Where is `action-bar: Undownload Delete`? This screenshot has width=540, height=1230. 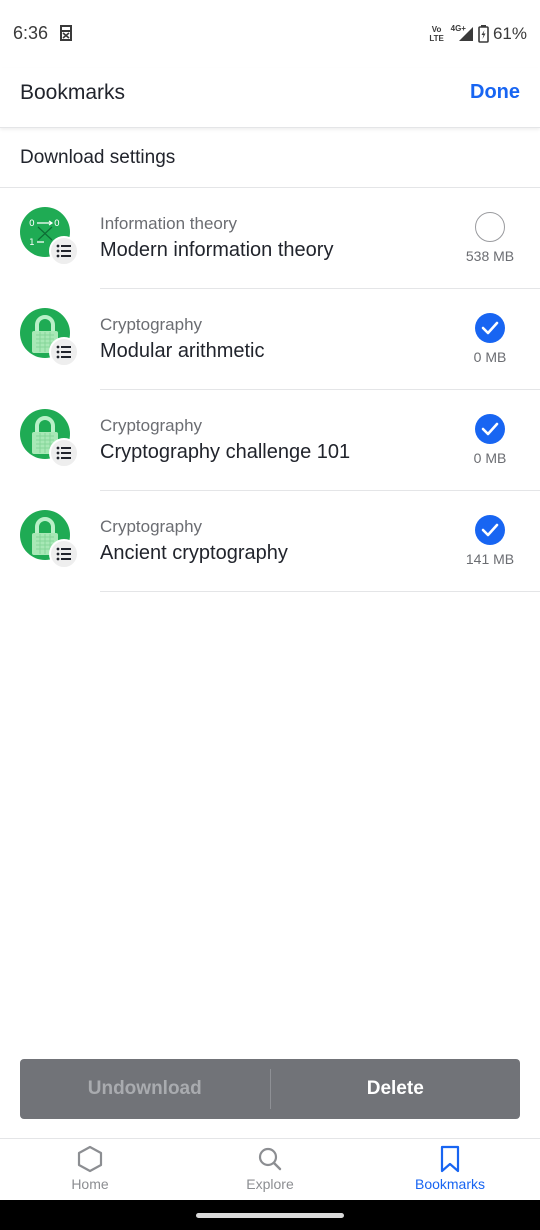
action-bar: Undownload Delete is located at coordinates (270, 1089).